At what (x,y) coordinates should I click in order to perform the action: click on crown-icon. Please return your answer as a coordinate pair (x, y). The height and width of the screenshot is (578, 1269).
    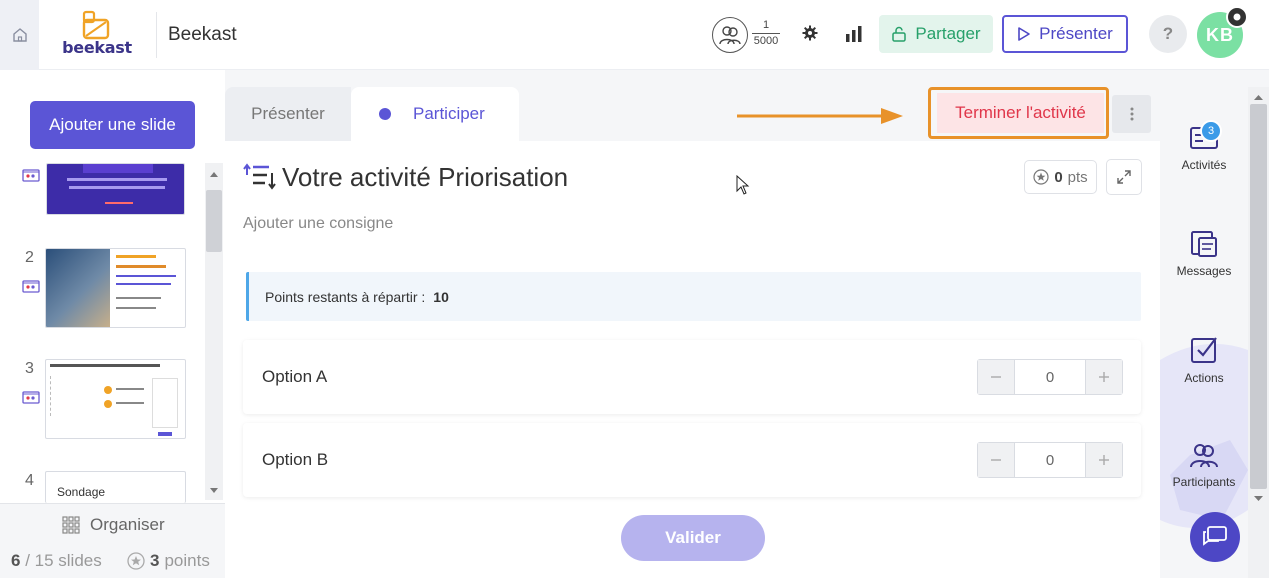
    Looking at the image, I should click on (1237, 17).